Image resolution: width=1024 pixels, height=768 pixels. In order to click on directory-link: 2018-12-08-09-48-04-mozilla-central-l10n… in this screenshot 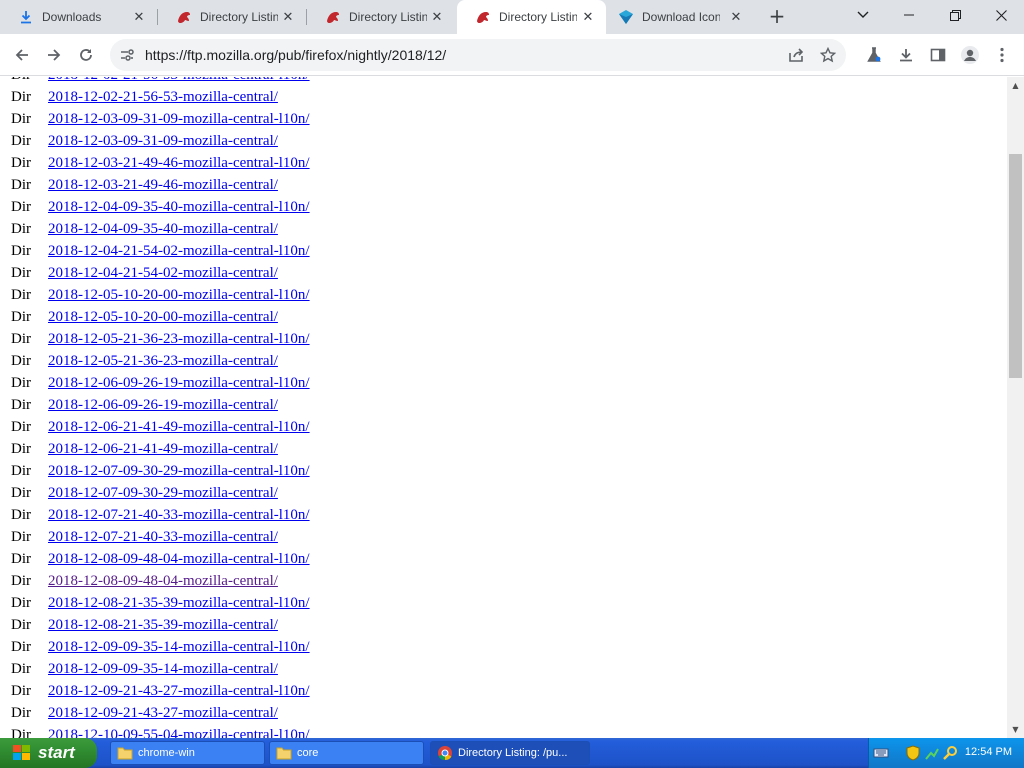, I will do `click(179, 559)`.